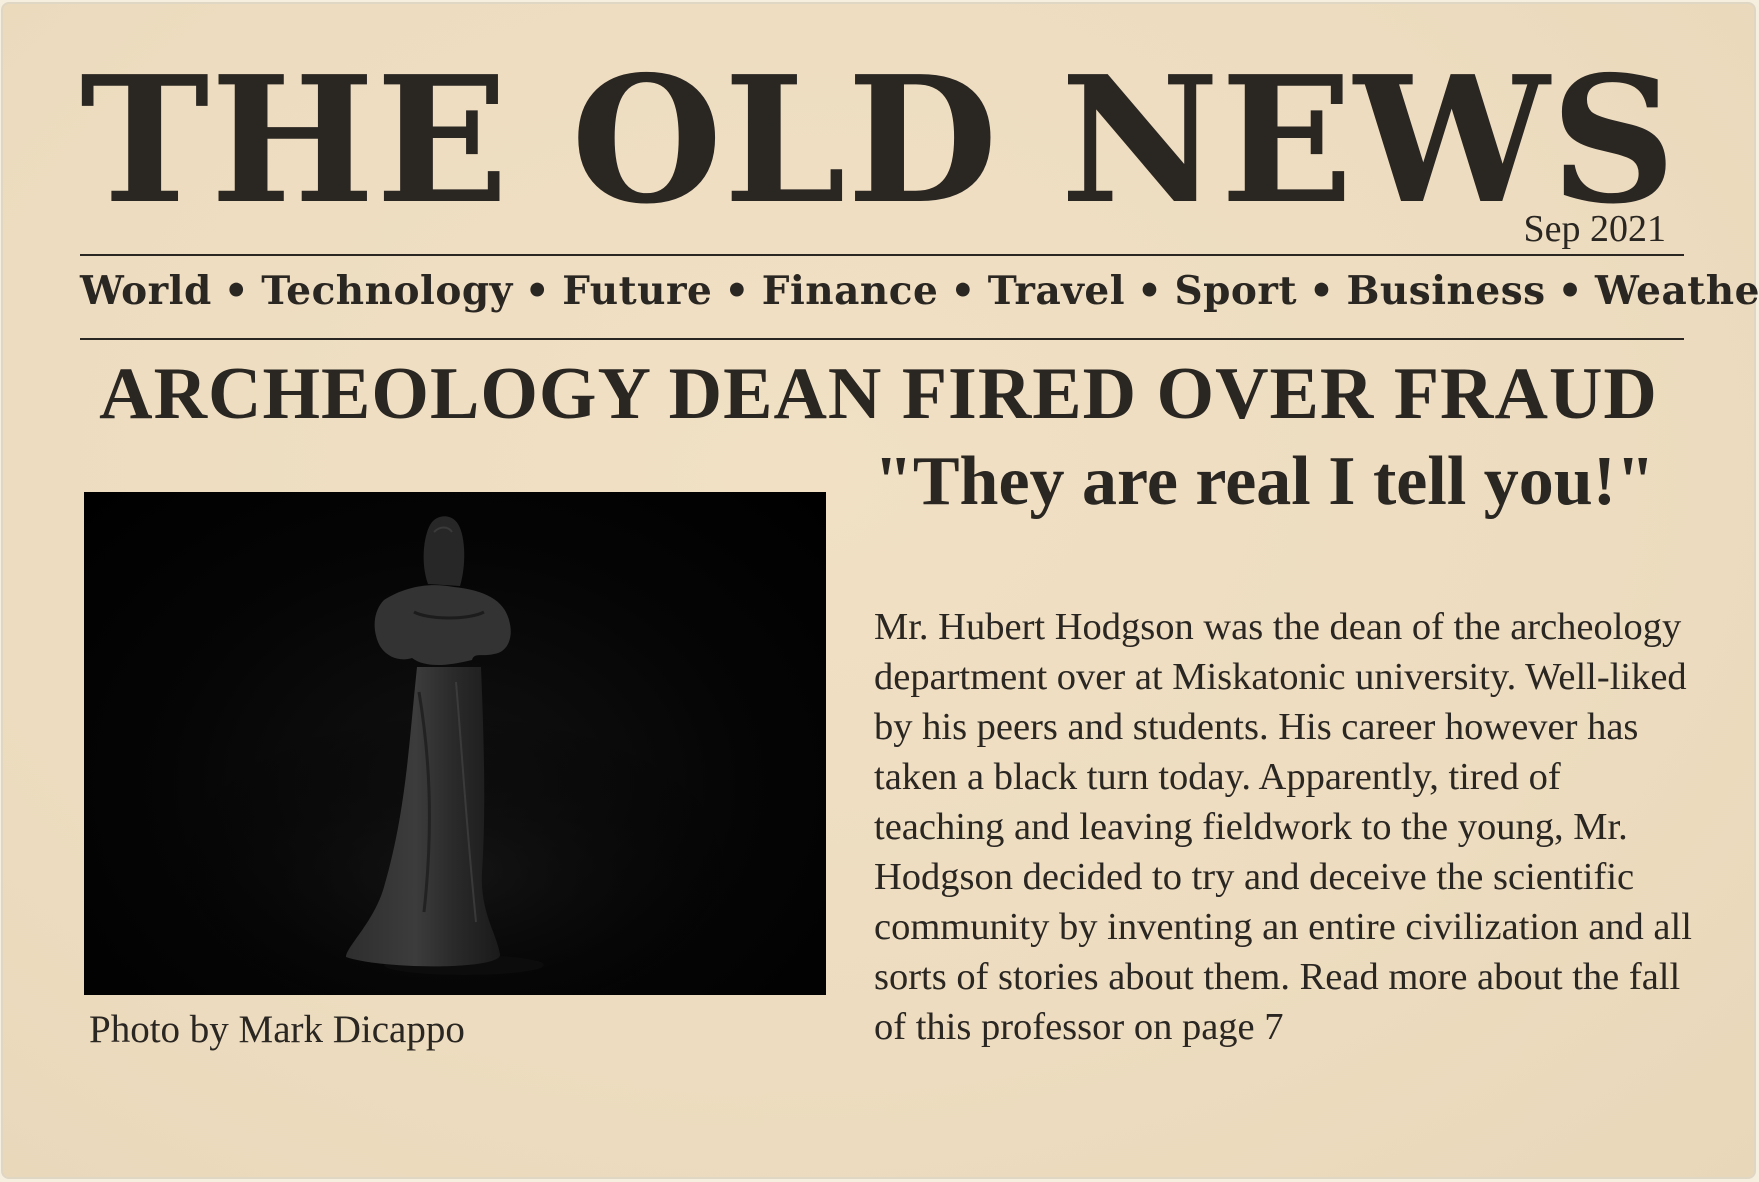 The height and width of the screenshot is (1182, 1759). I want to click on nav-item-travel: Travel, so click(1056, 291).